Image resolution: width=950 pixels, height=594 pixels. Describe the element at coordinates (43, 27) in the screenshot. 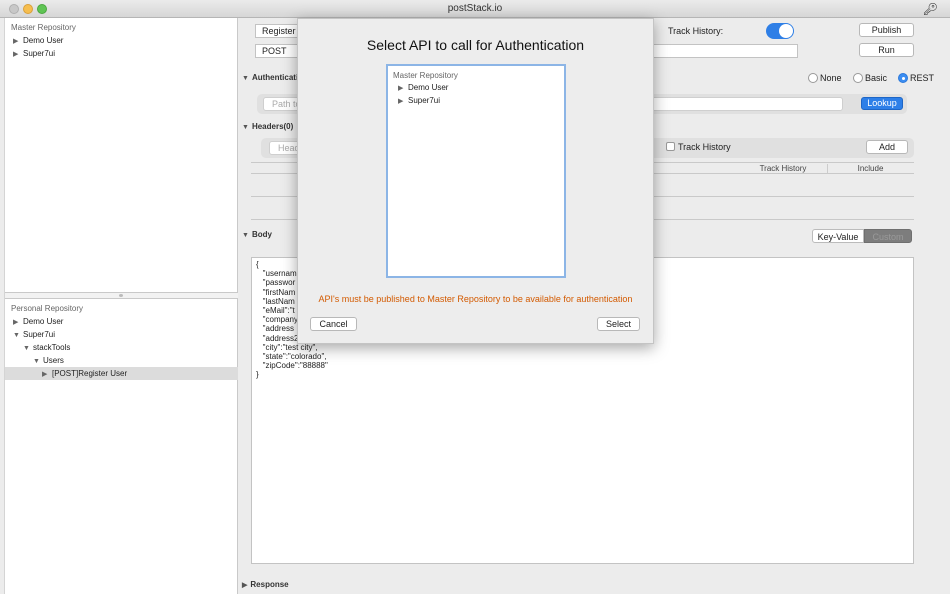

I see `master-repository-header: Master Repository` at that location.